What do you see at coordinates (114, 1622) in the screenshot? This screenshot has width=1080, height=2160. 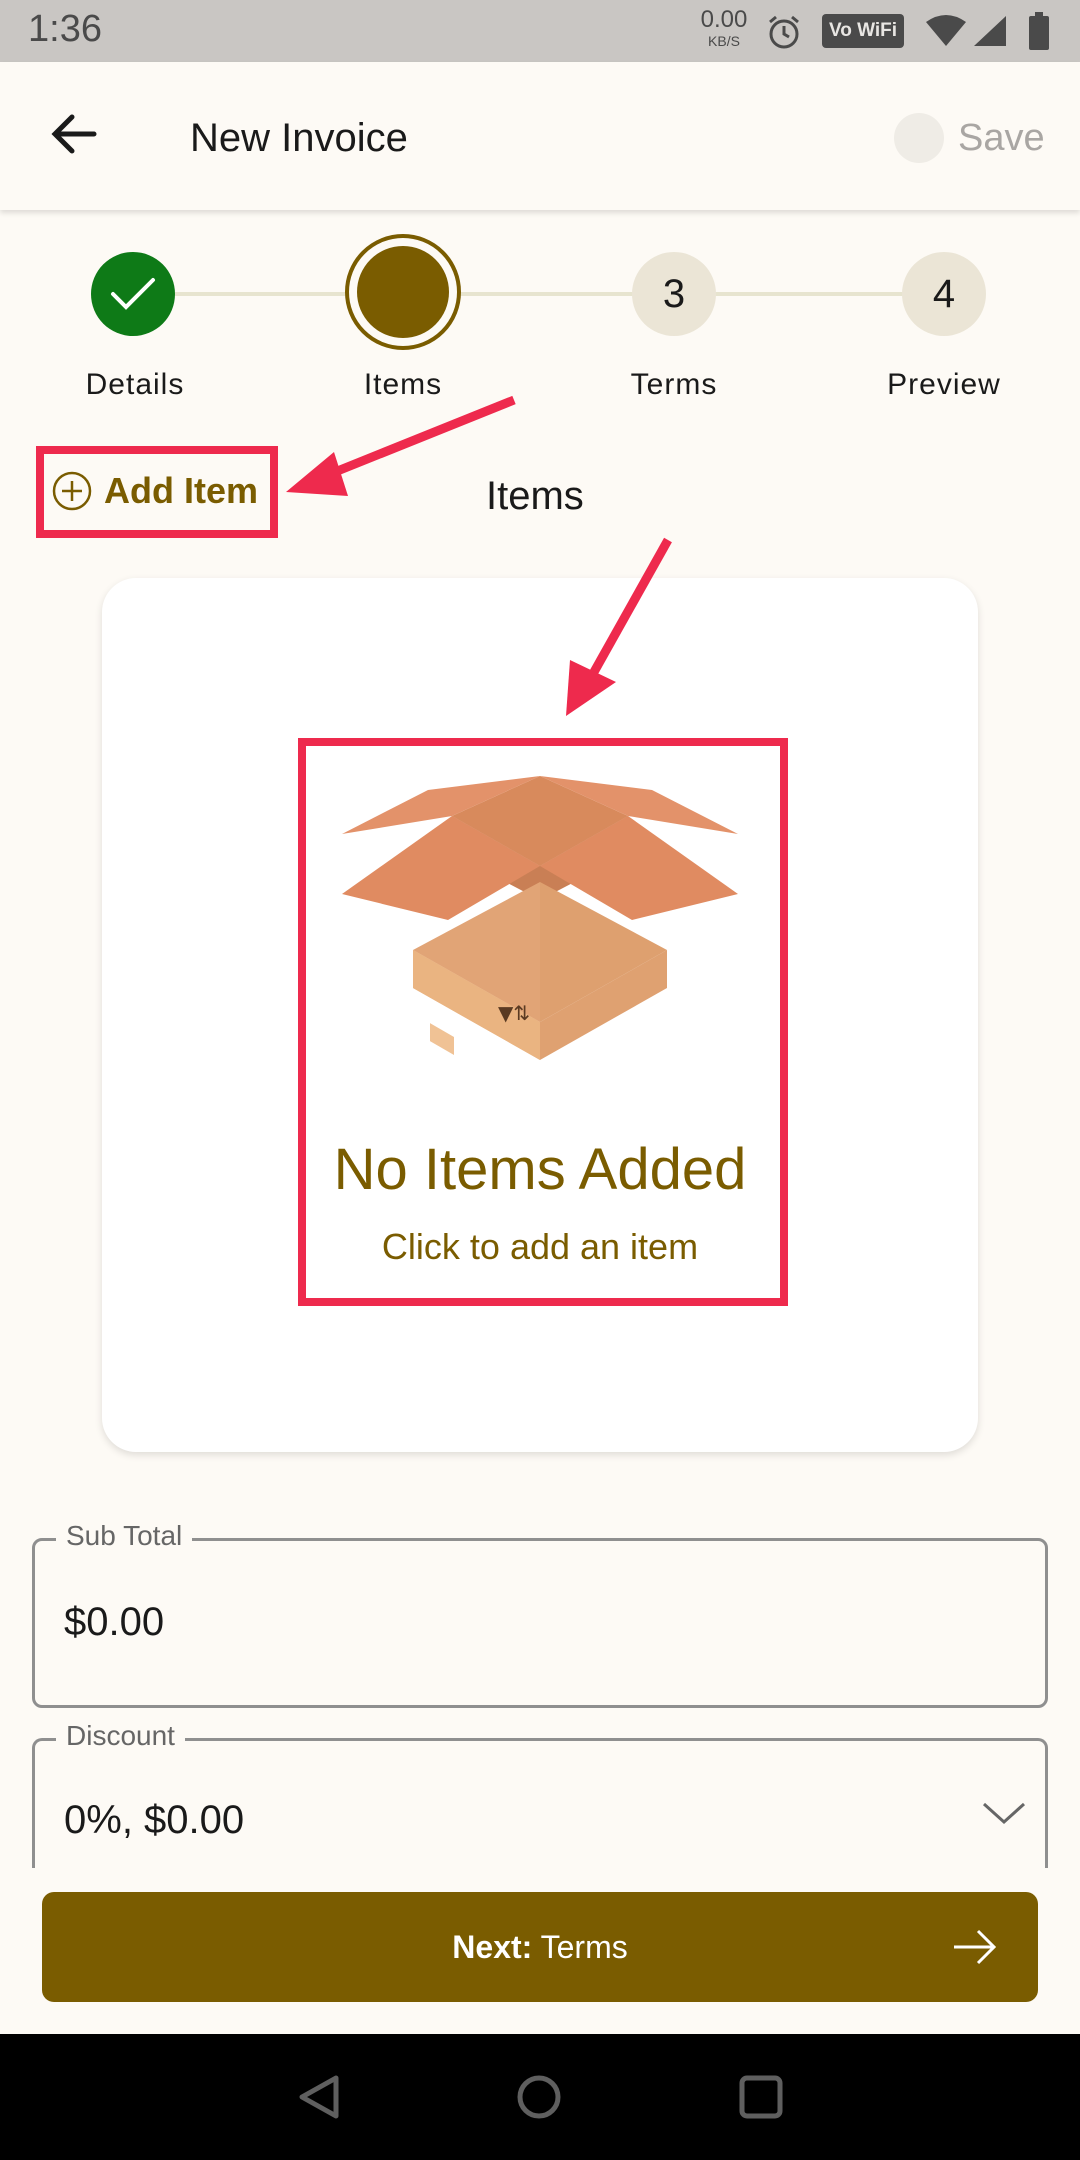 I see `subtotal-value: $0.00` at bounding box center [114, 1622].